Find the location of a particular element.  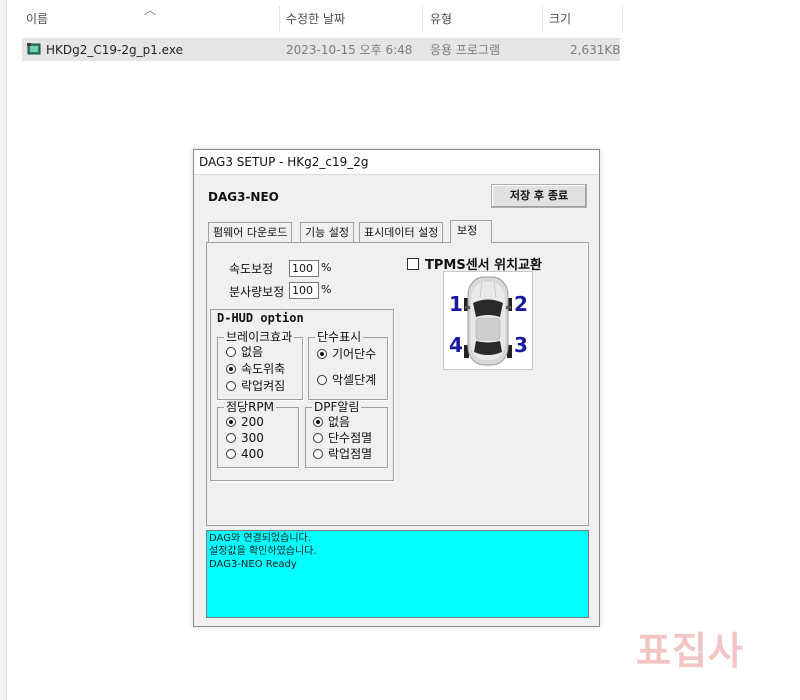

column-type: 유형 is located at coordinates (441, 19).